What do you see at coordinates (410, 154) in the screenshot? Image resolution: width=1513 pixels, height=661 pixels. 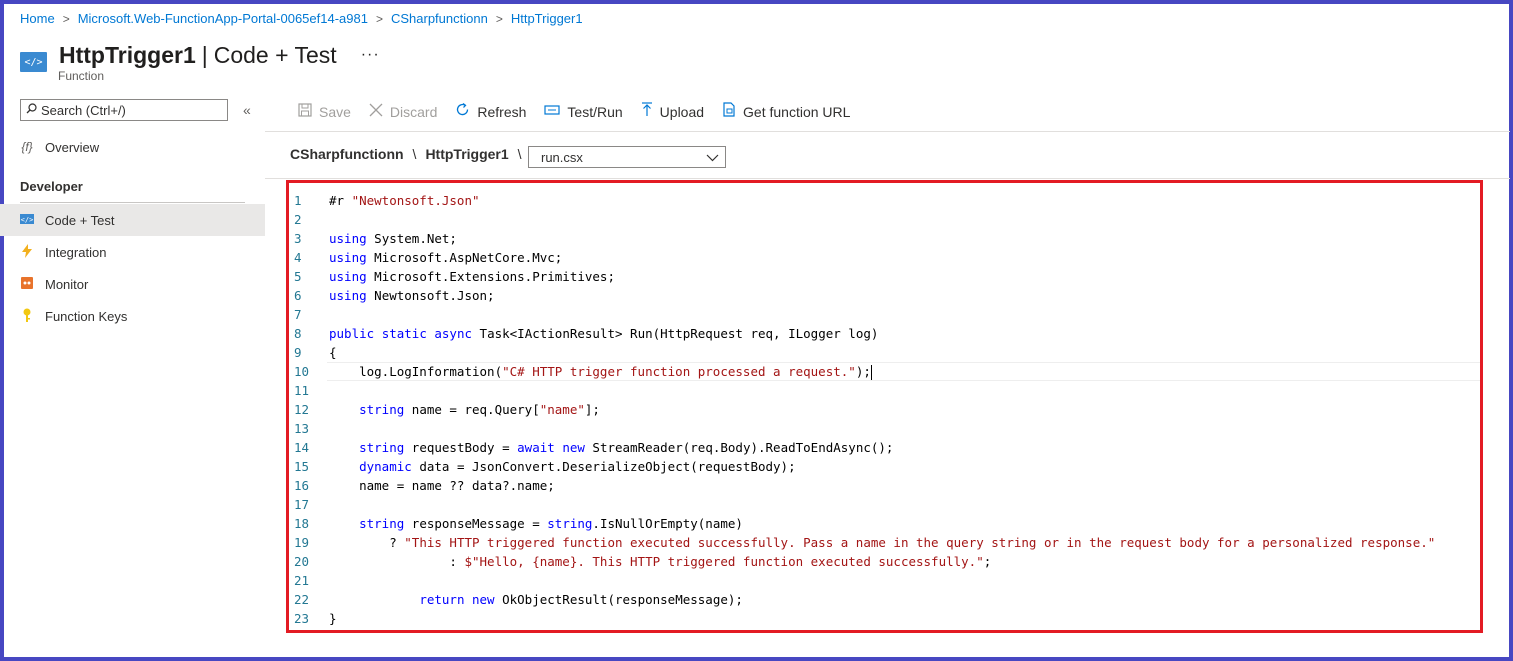 I see `file-path: CSharpfunctionn \ HttpTrigger1 \` at bounding box center [410, 154].